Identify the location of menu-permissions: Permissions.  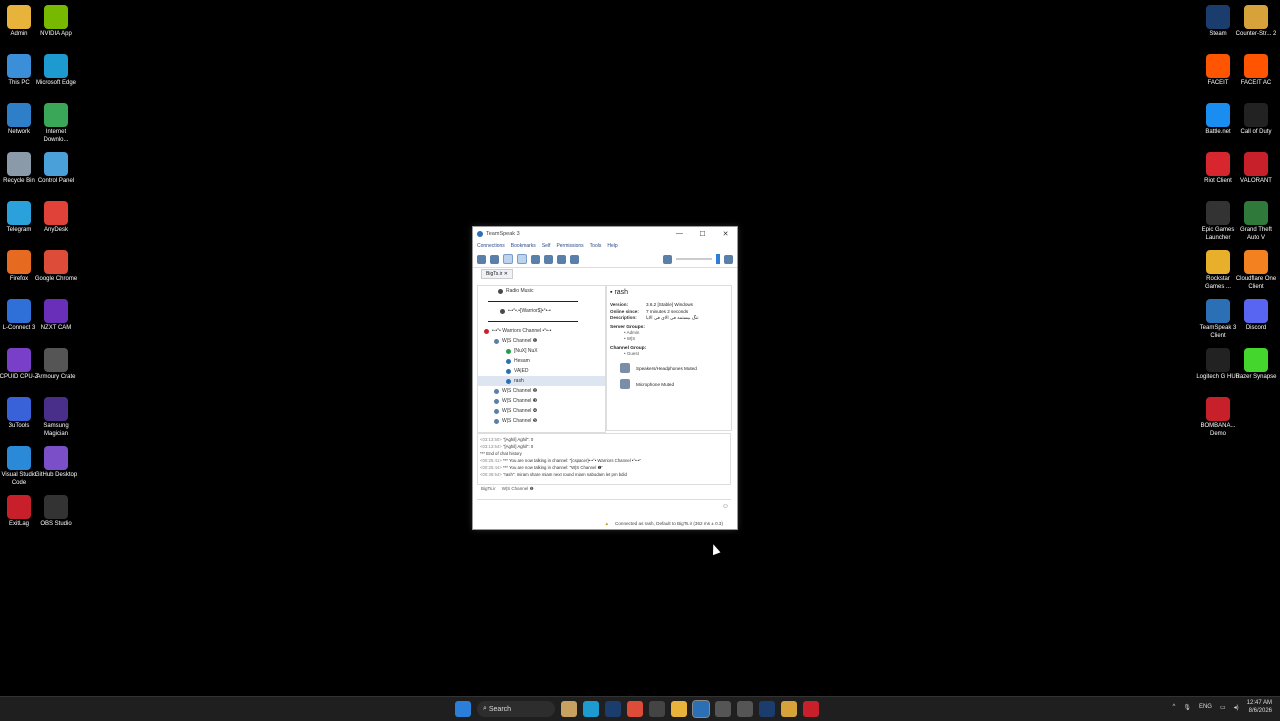
(569, 246).